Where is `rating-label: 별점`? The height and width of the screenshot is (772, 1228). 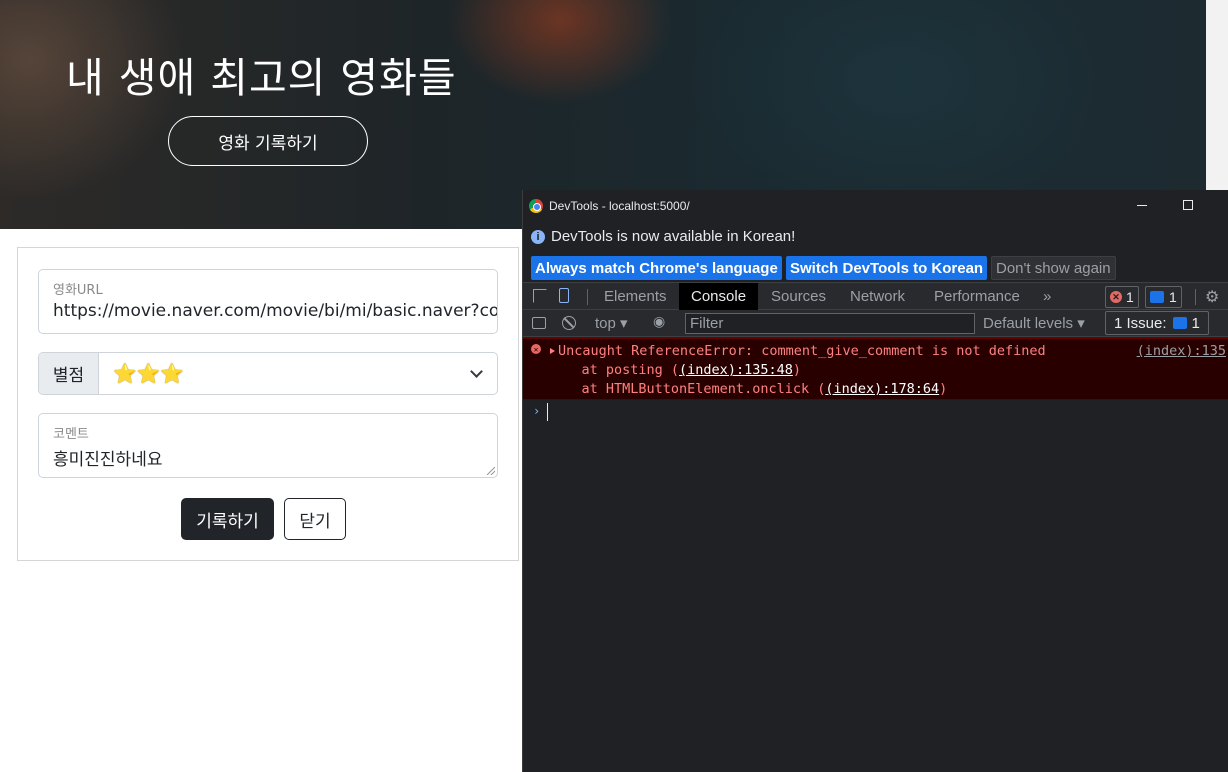
rating-label: 별점 is located at coordinates (69, 373).